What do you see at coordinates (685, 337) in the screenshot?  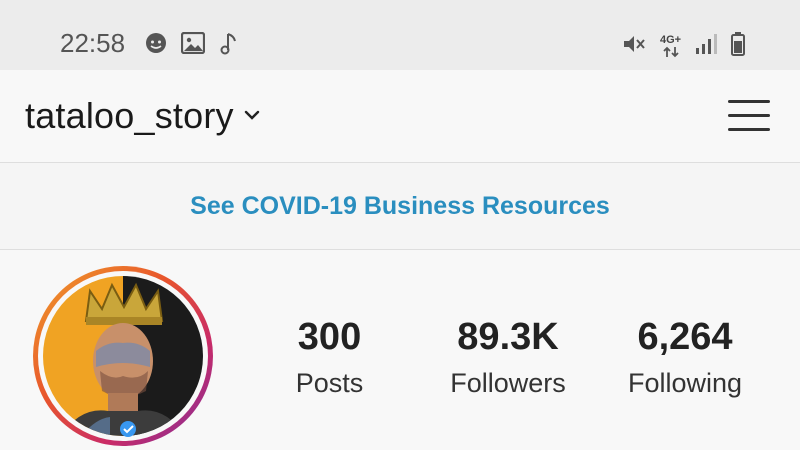 I see `following-count: 6,264` at bounding box center [685, 337].